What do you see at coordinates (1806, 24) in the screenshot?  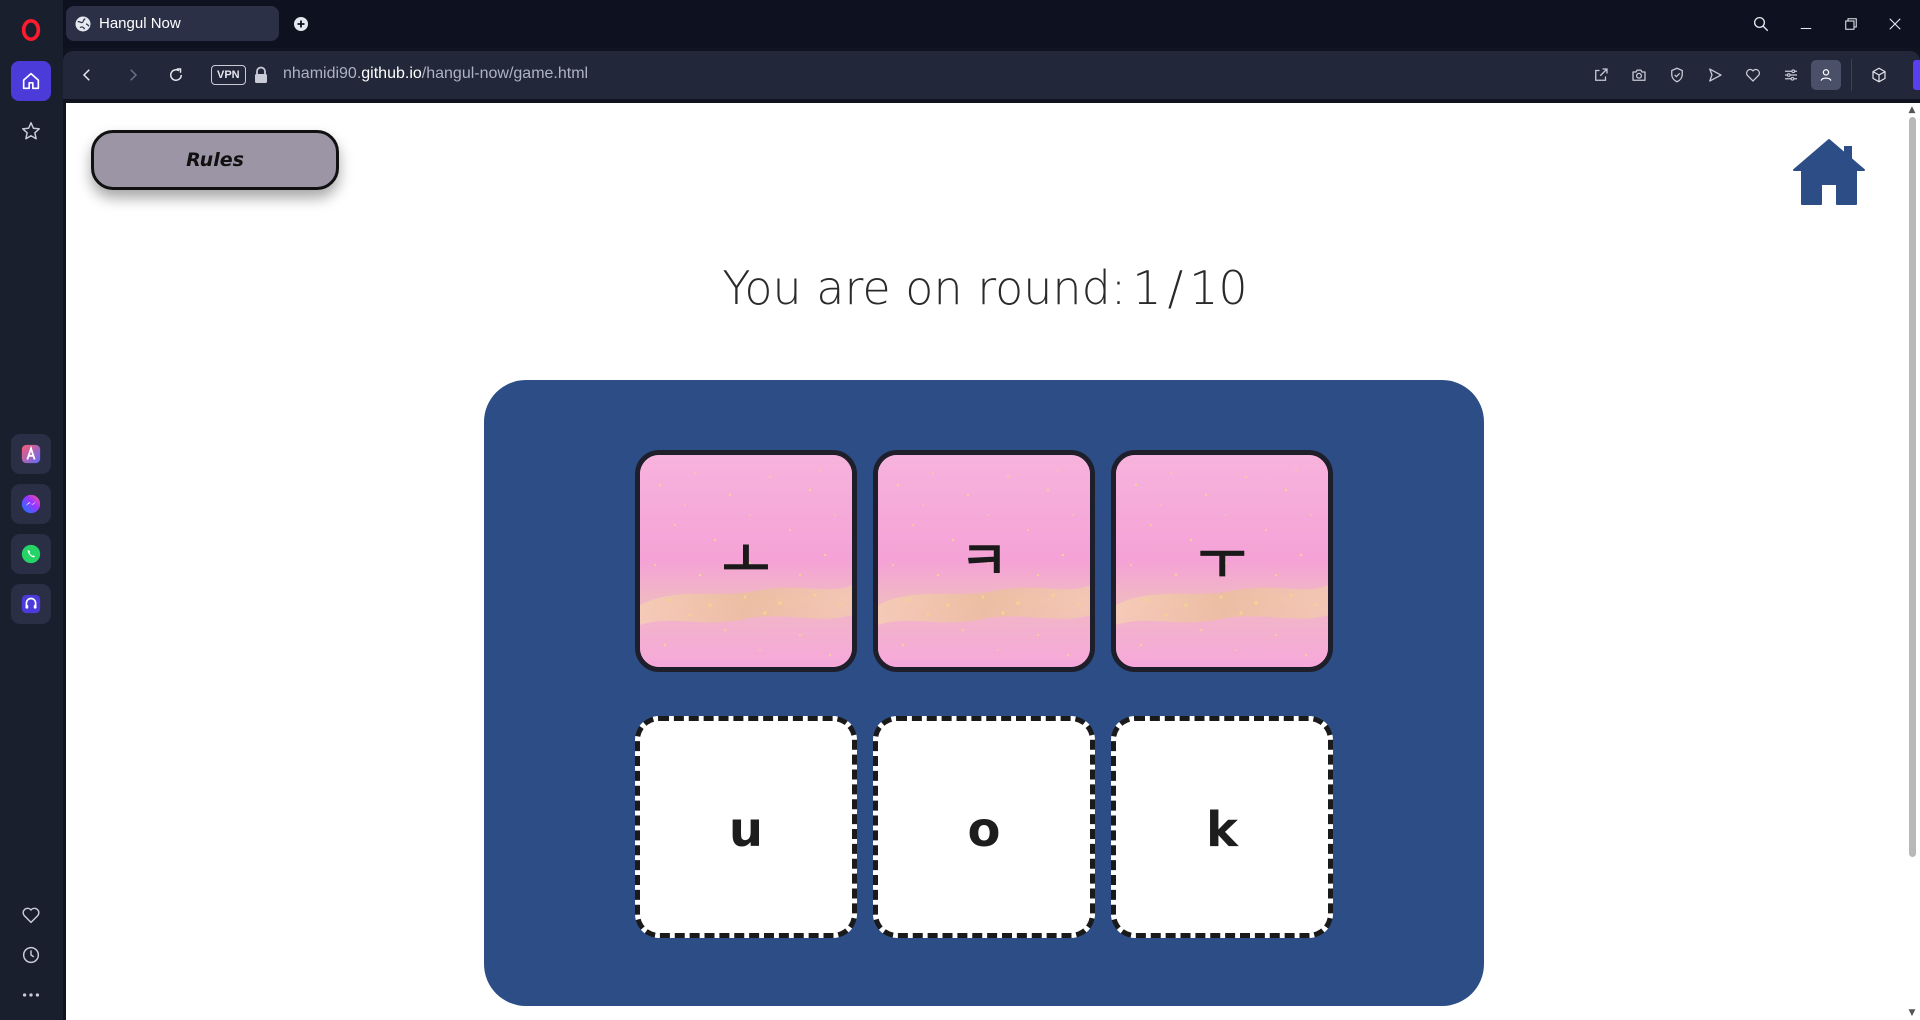 I see `minimize-window-icon` at bounding box center [1806, 24].